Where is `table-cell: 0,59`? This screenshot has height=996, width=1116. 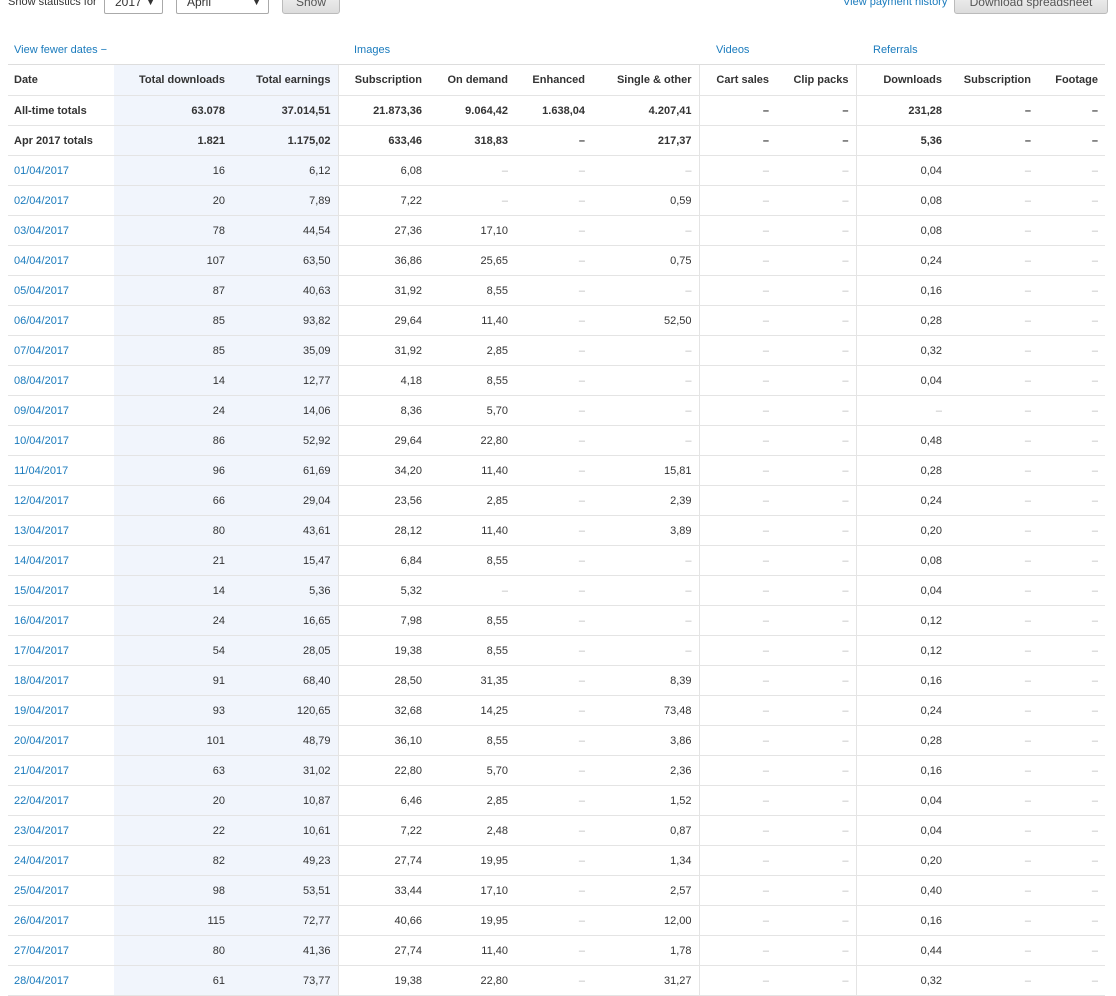 table-cell: 0,59 is located at coordinates (645, 200).